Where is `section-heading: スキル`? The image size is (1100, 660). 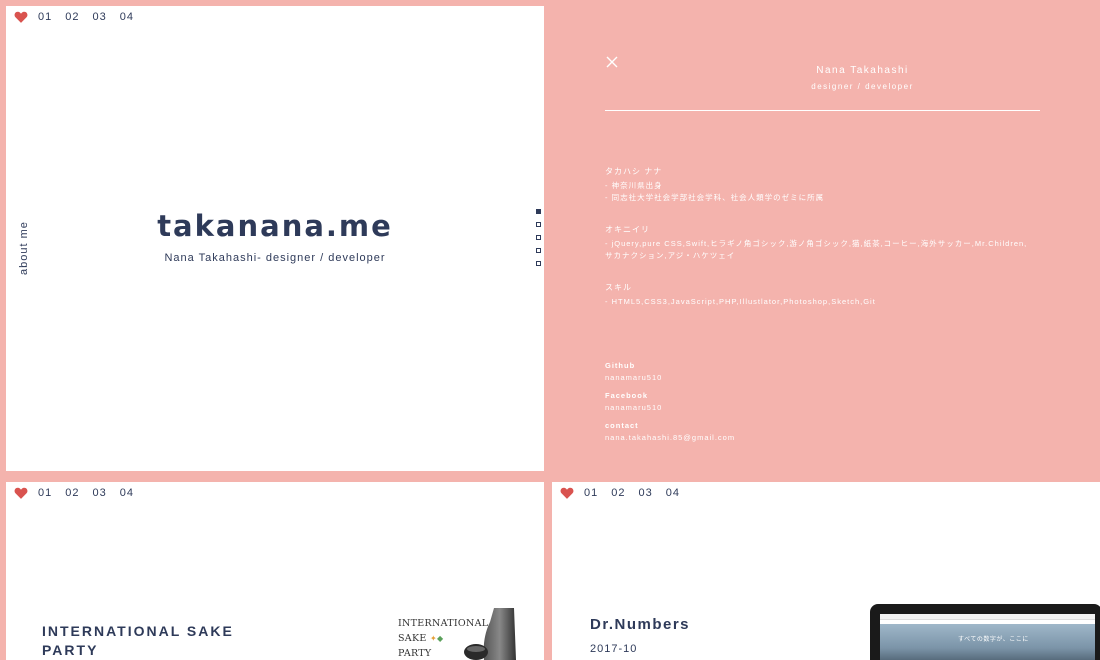 section-heading: スキル is located at coordinates (618, 287).